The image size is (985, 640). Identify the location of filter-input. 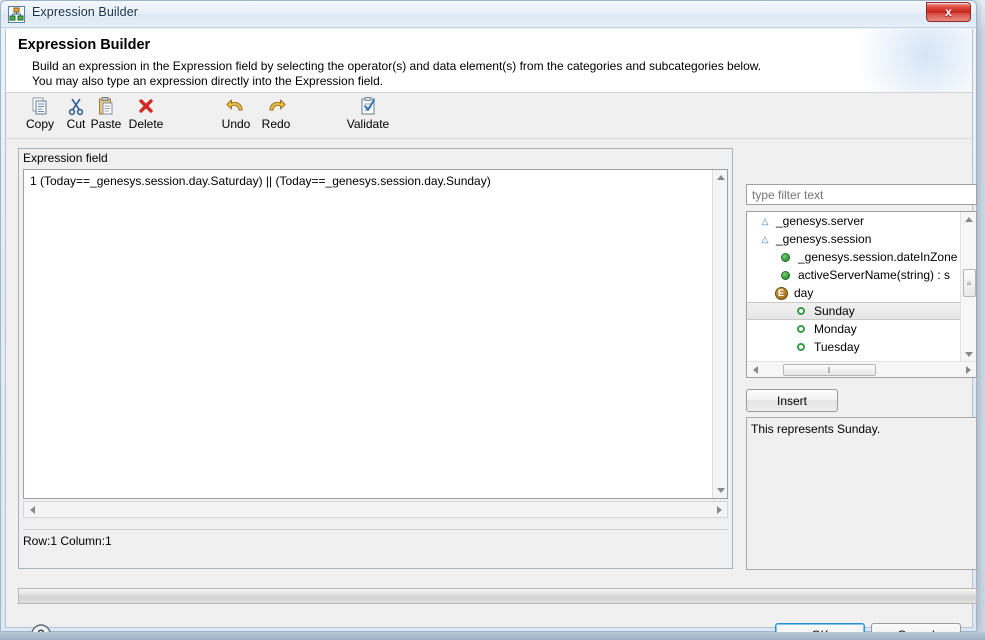
(861, 194).